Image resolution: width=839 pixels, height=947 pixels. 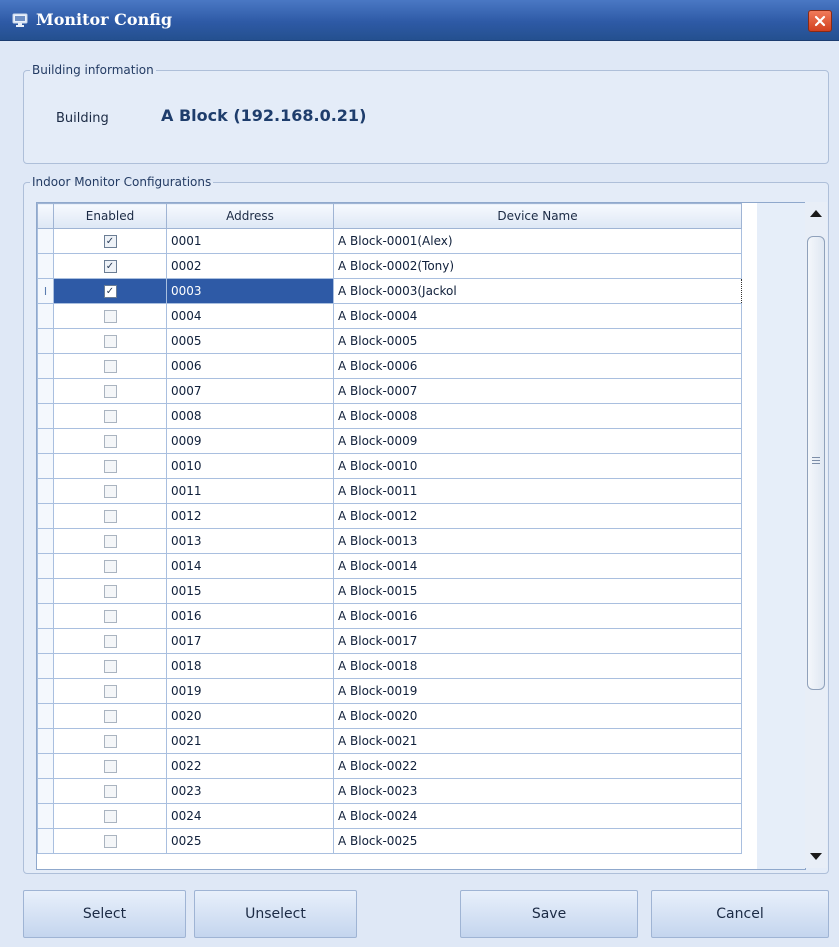 What do you see at coordinates (537, 741) in the screenshot?
I see `device-name-cell: A Block-0021` at bounding box center [537, 741].